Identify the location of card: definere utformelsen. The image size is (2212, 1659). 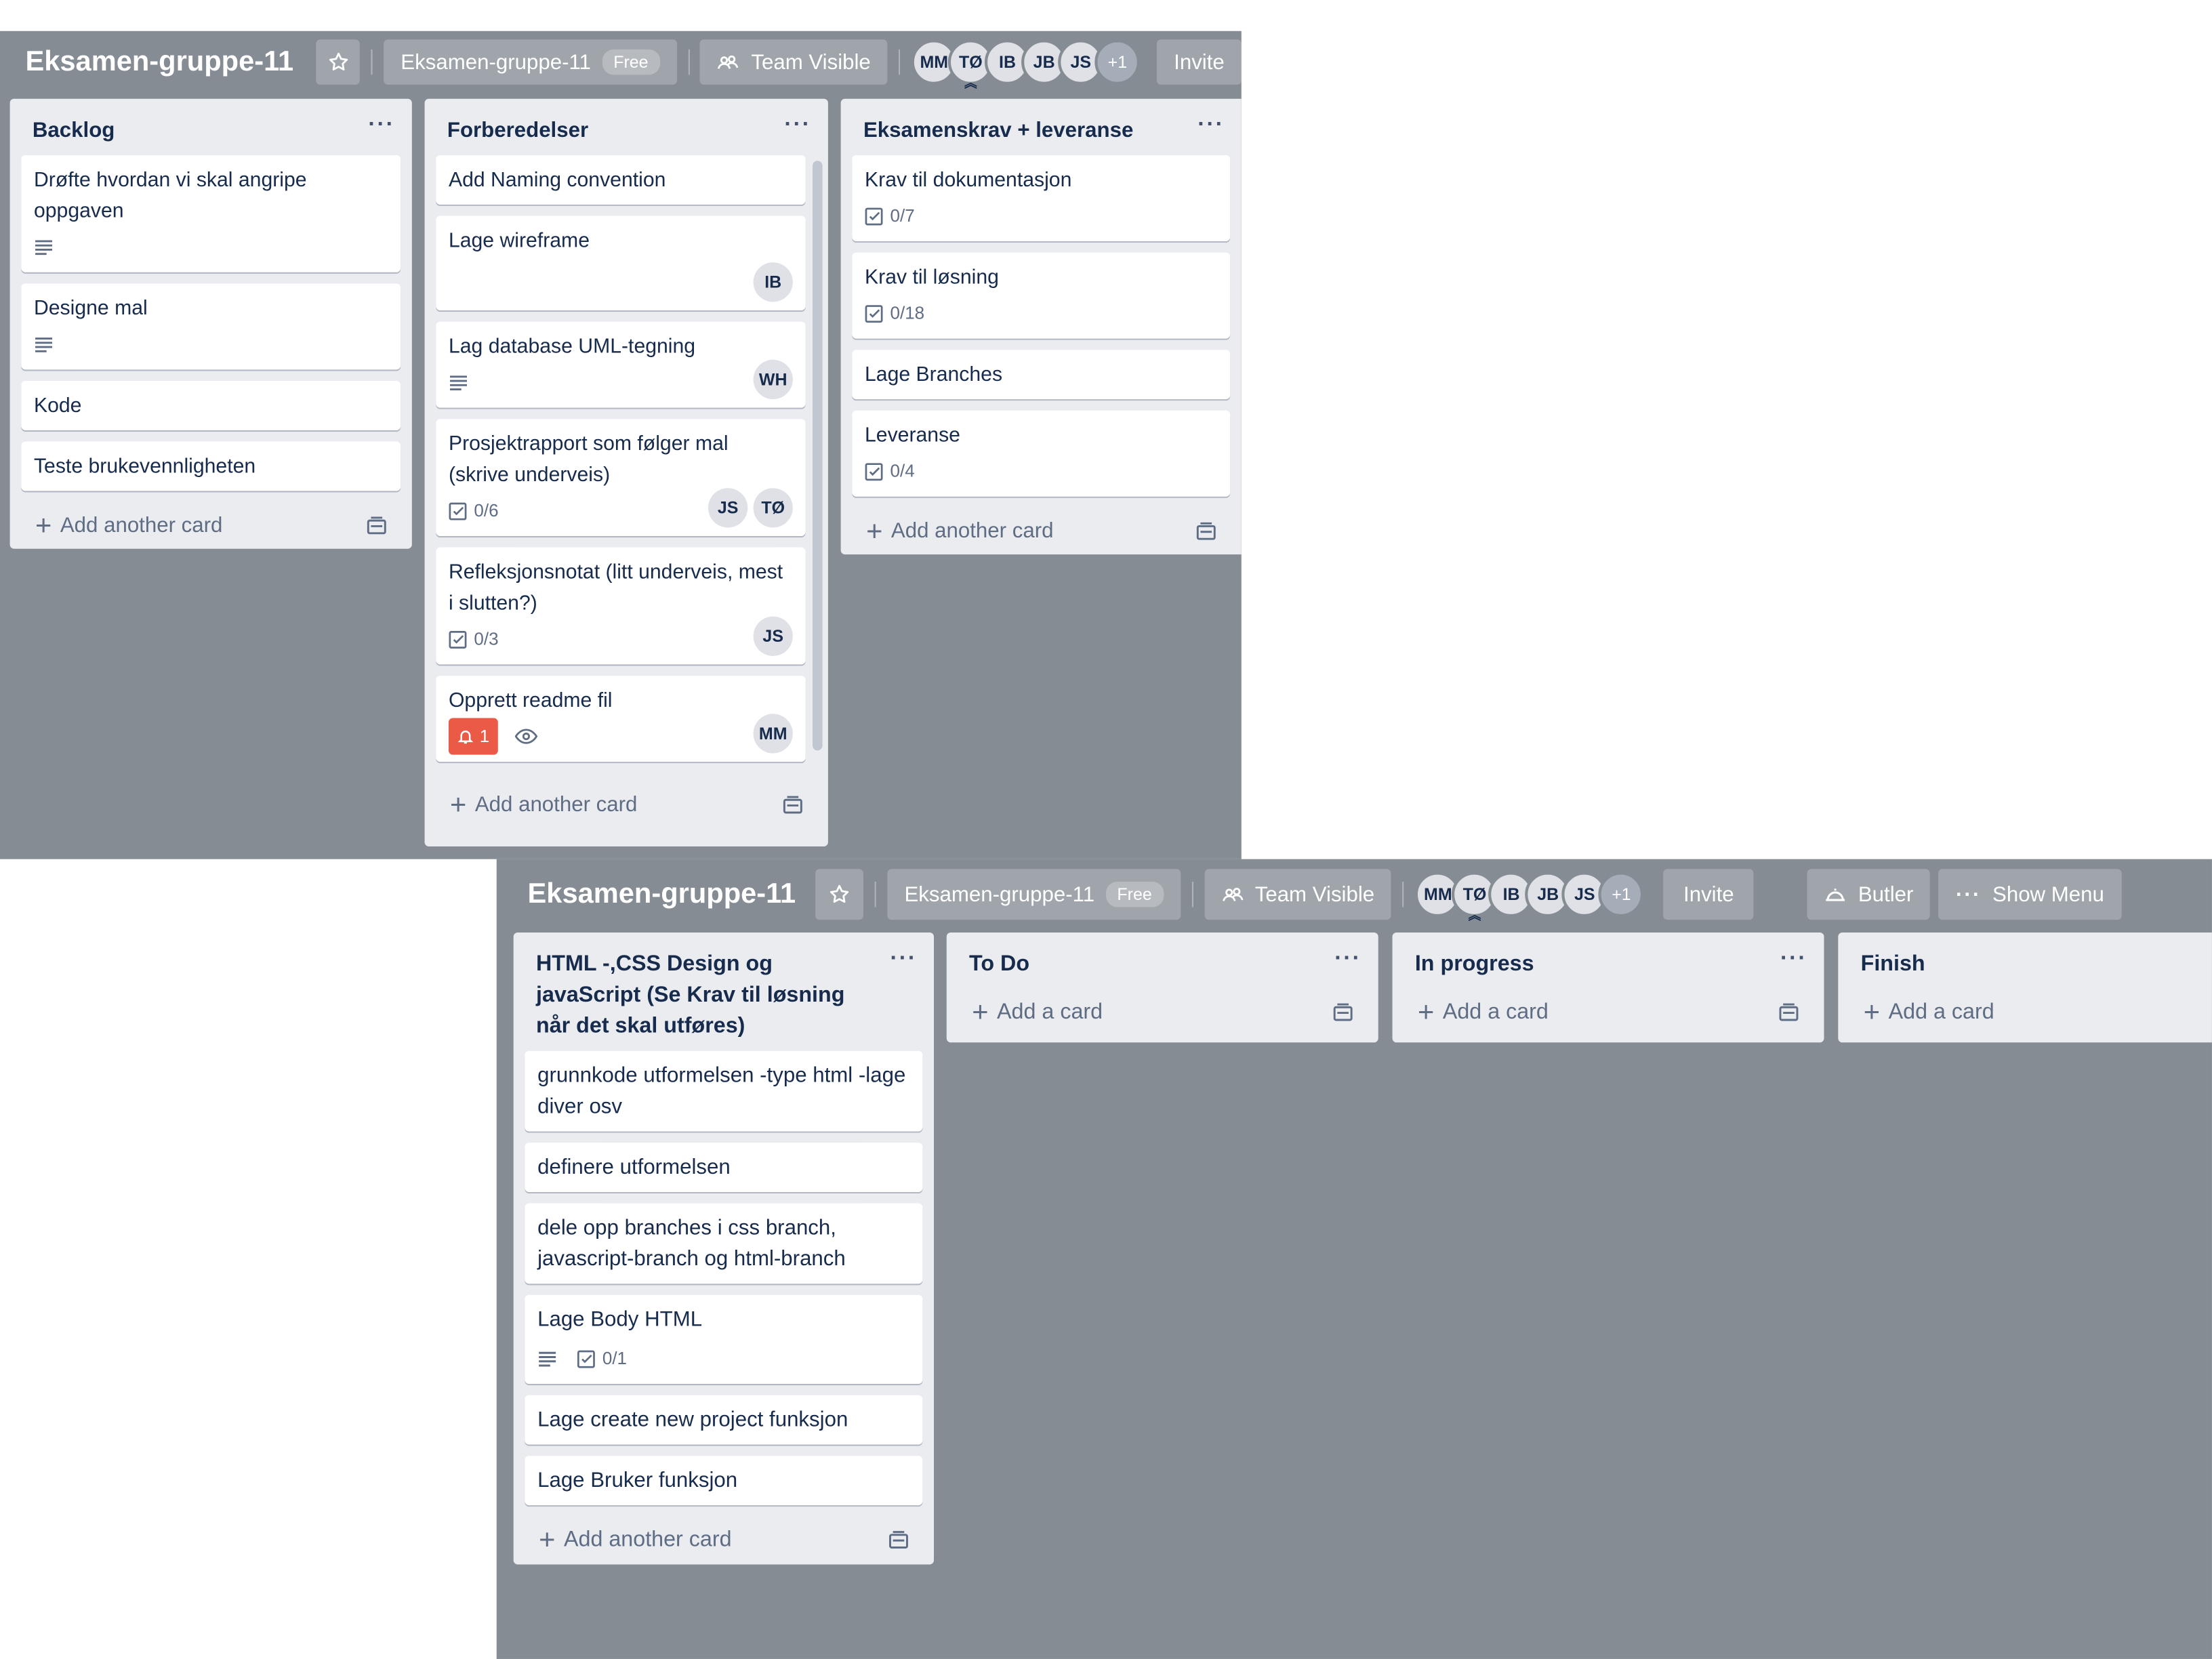
(724, 1167).